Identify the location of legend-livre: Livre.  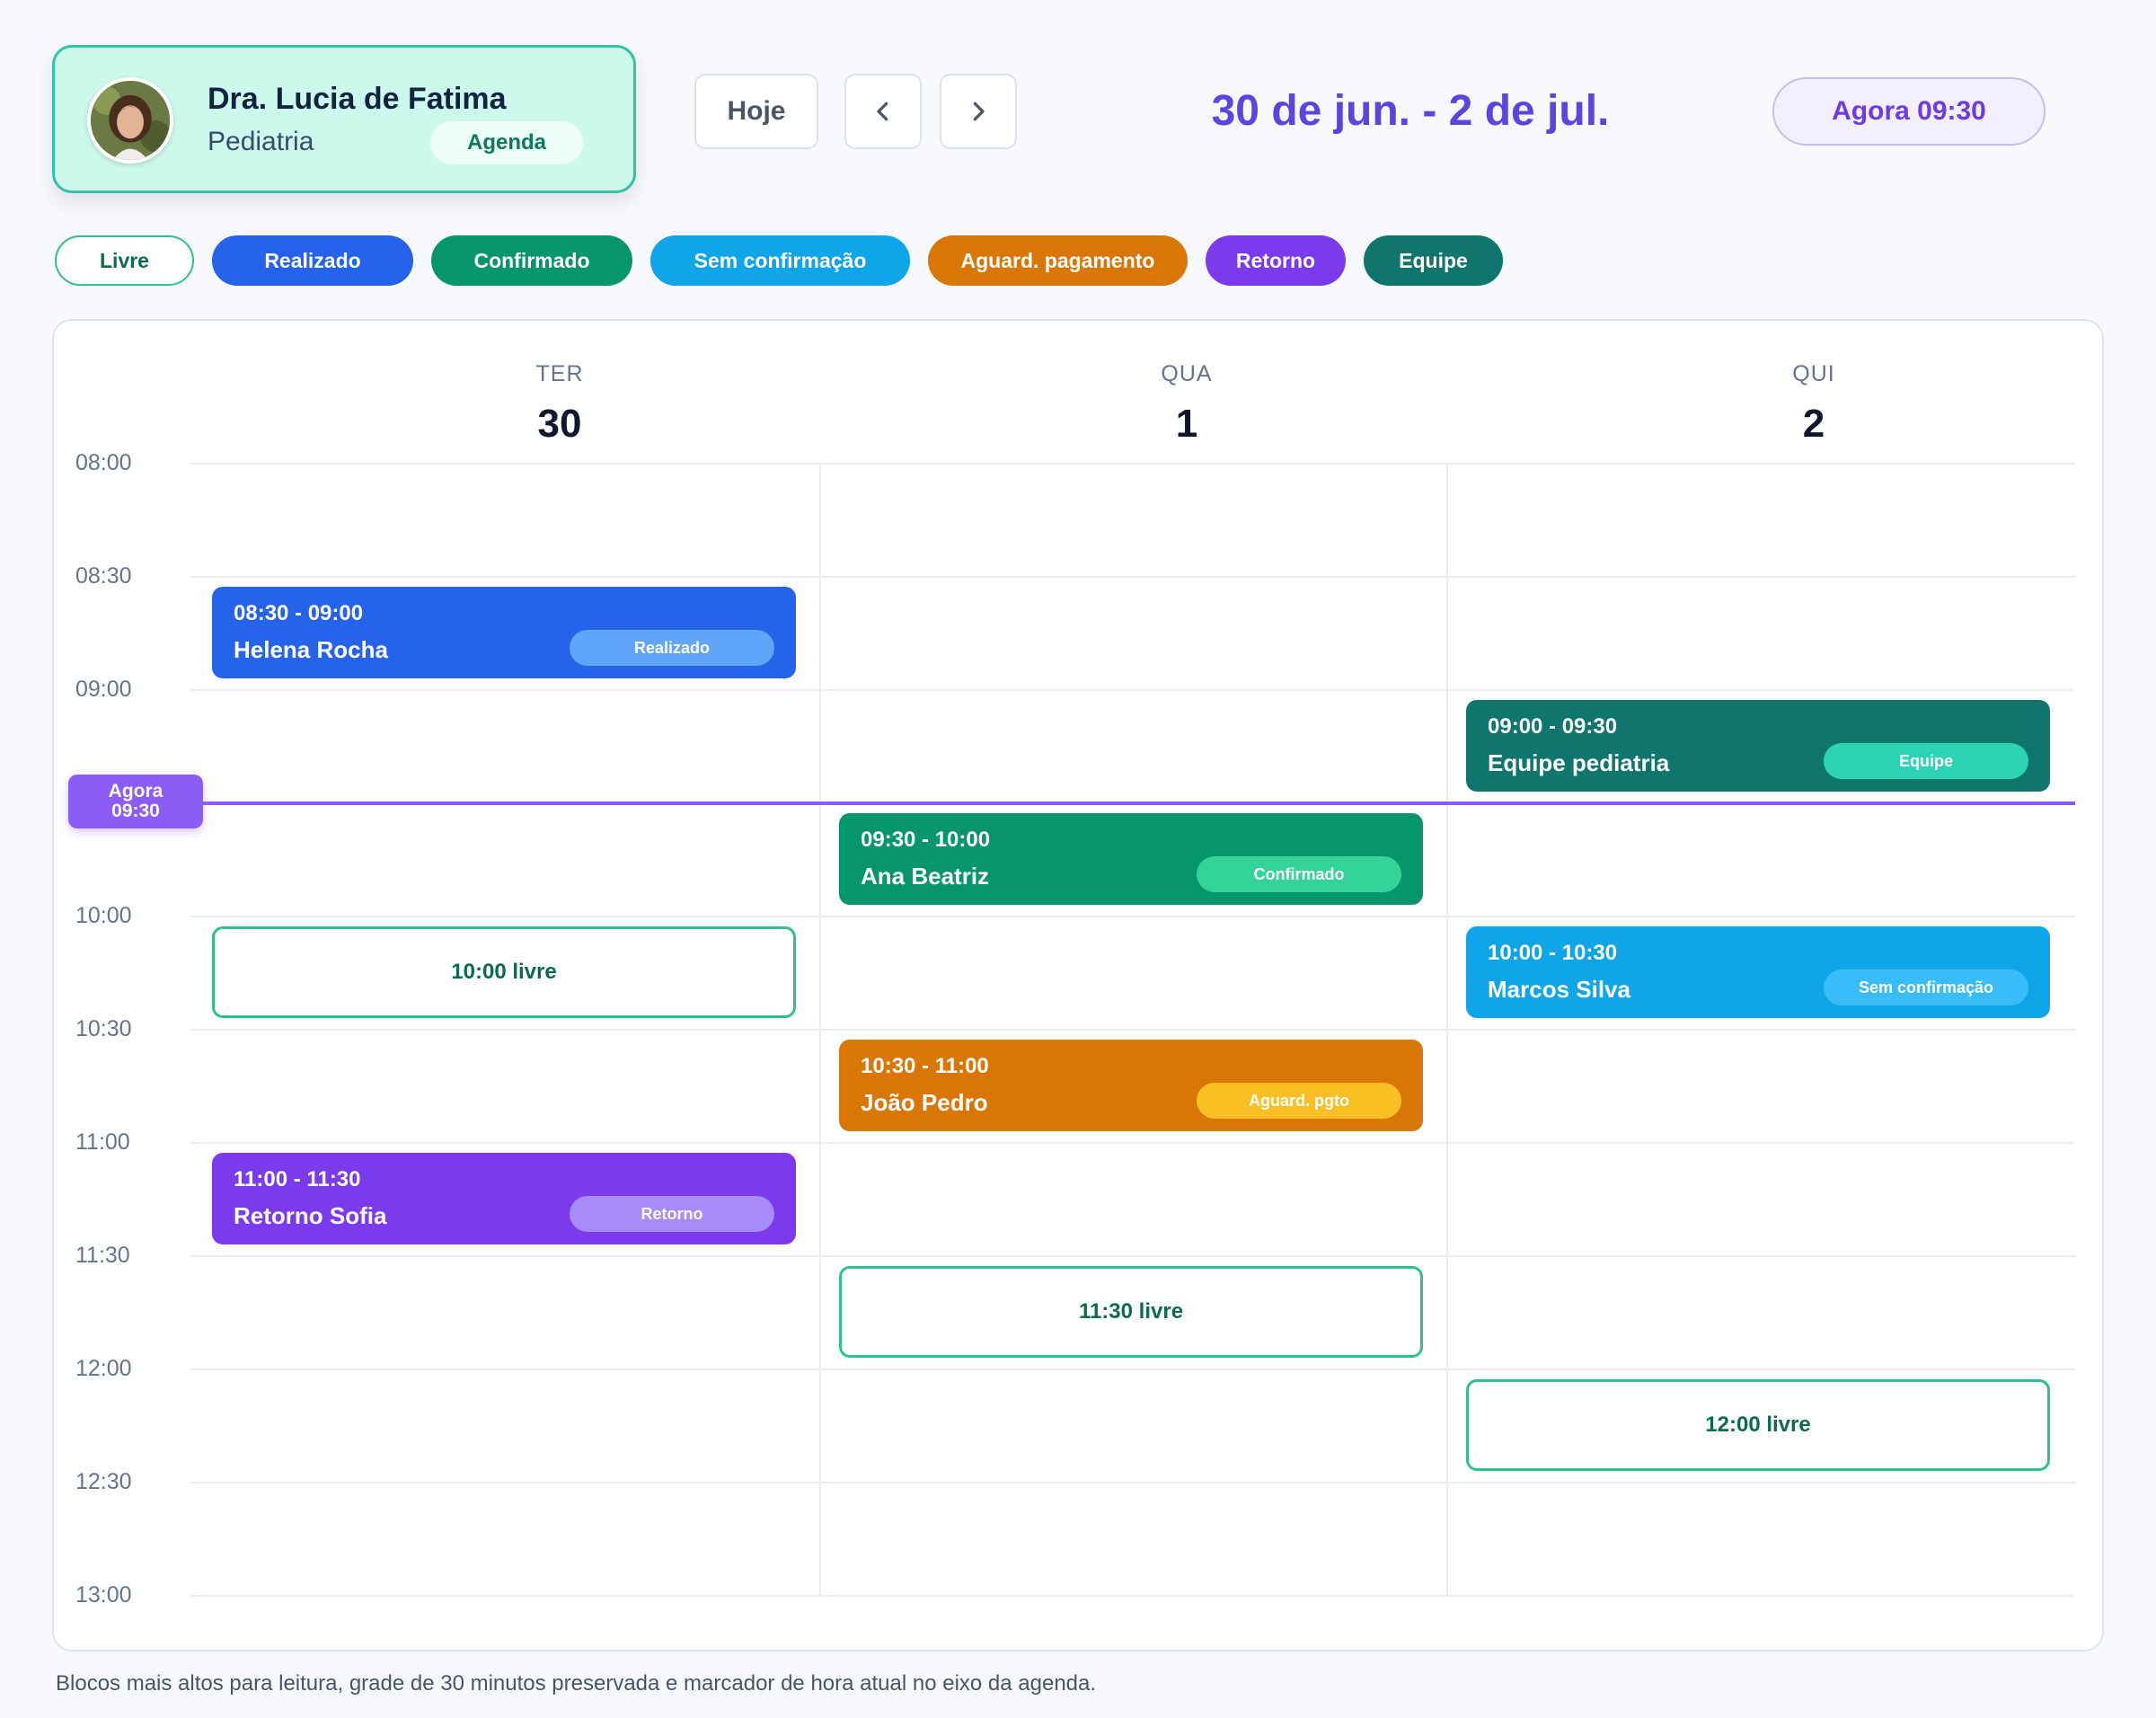
(124, 260).